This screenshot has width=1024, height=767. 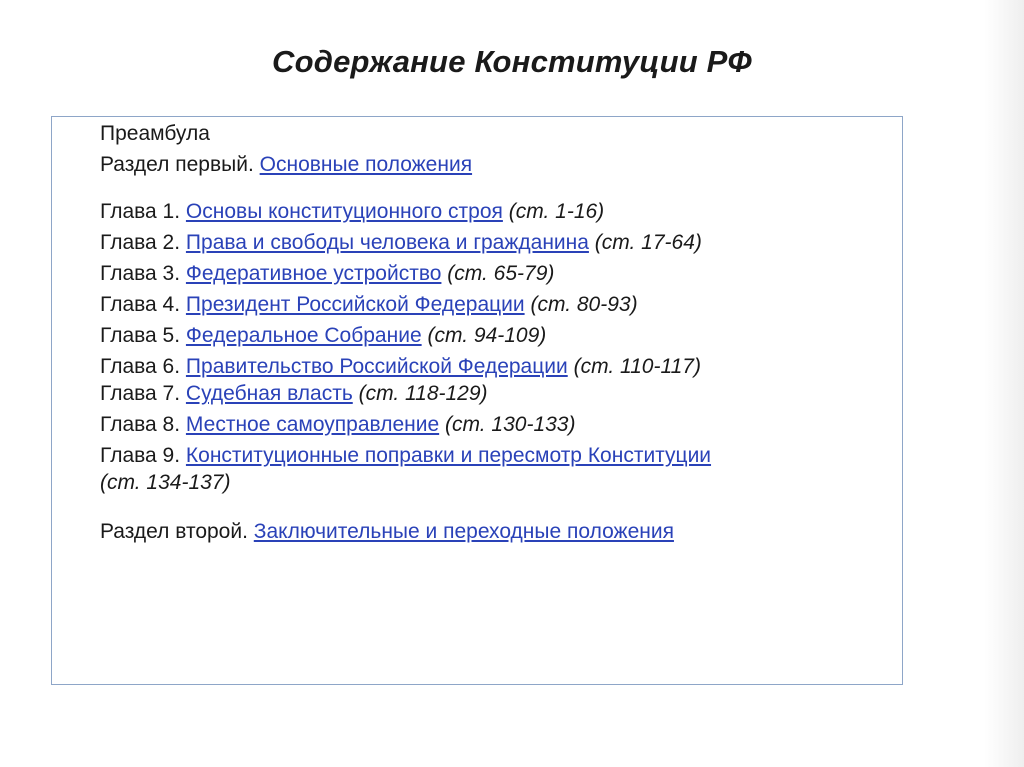 What do you see at coordinates (495, 393) in the screenshot?
I see `chapter-7-item: Глава 7. Судебная власть (ст. 118-129)` at bounding box center [495, 393].